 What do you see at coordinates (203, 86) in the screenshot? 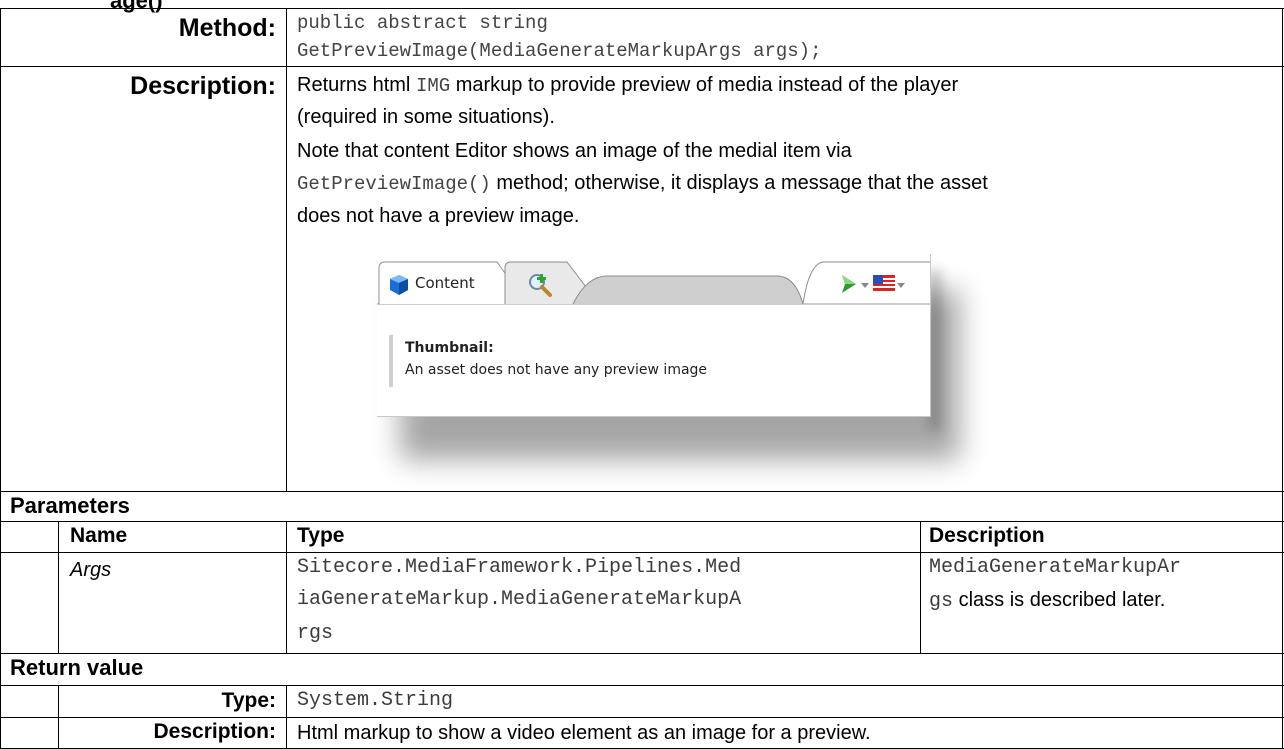
I see `description-label: Description:` at bounding box center [203, 86].